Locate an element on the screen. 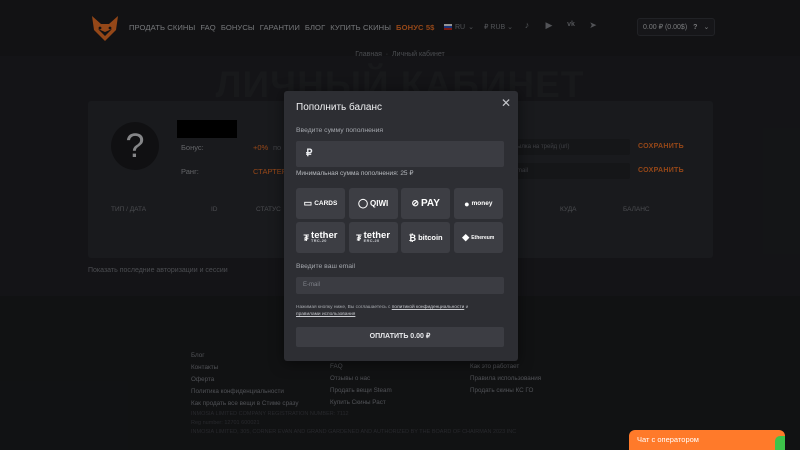 The height and width of the screenshot is (450, 800). bitcoin-icon: ₿ is located at coordinates (412, 237).